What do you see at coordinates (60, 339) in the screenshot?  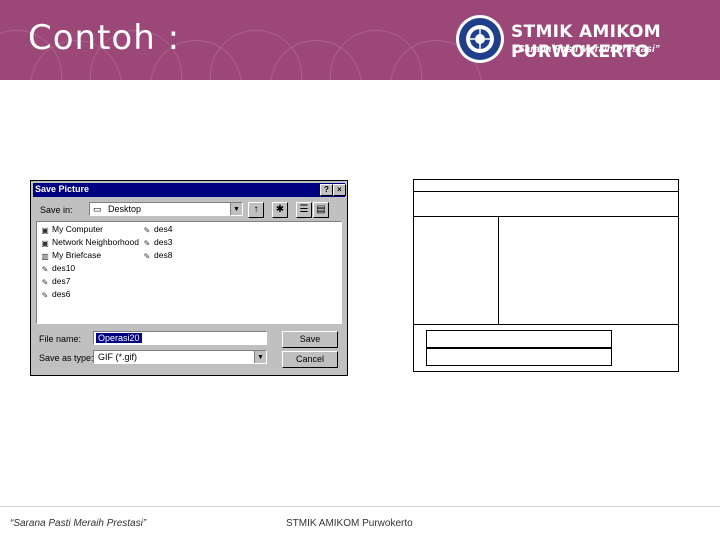 I see `file-name-label: File name:` at bounding box center [60, 339].